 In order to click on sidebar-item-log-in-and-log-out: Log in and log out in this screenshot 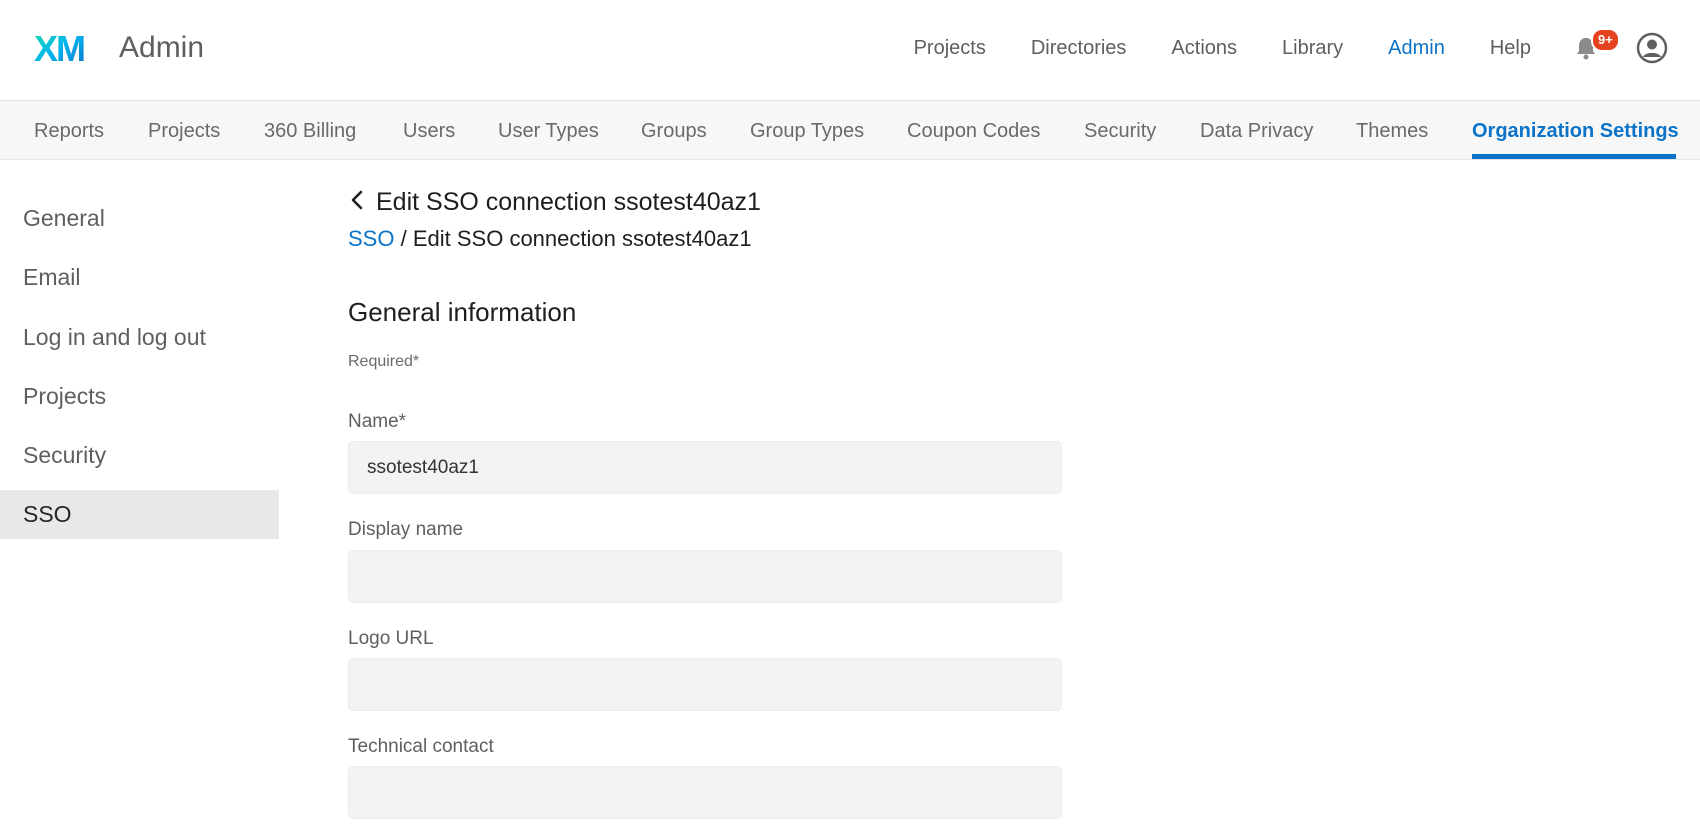, I will do `click(139, 337)`.